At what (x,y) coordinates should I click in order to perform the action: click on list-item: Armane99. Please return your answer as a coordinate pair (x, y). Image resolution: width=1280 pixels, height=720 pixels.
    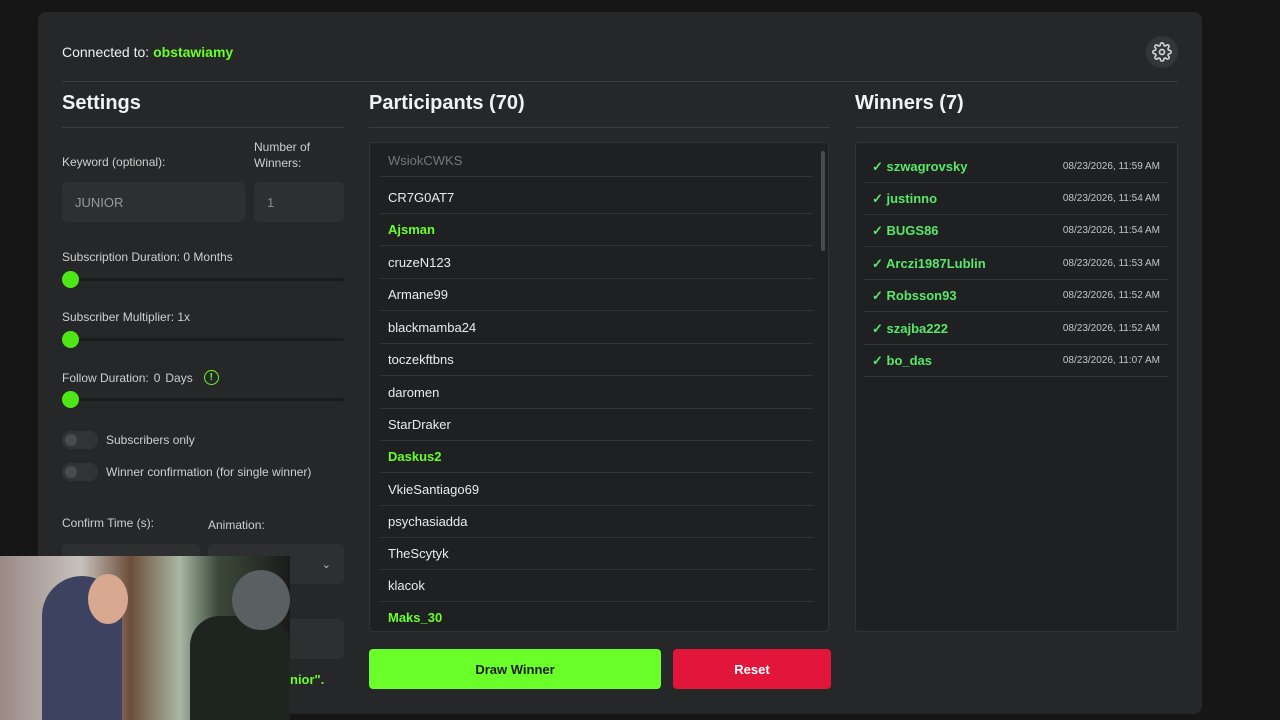
    Looking at the image, I should click on (596, 295).